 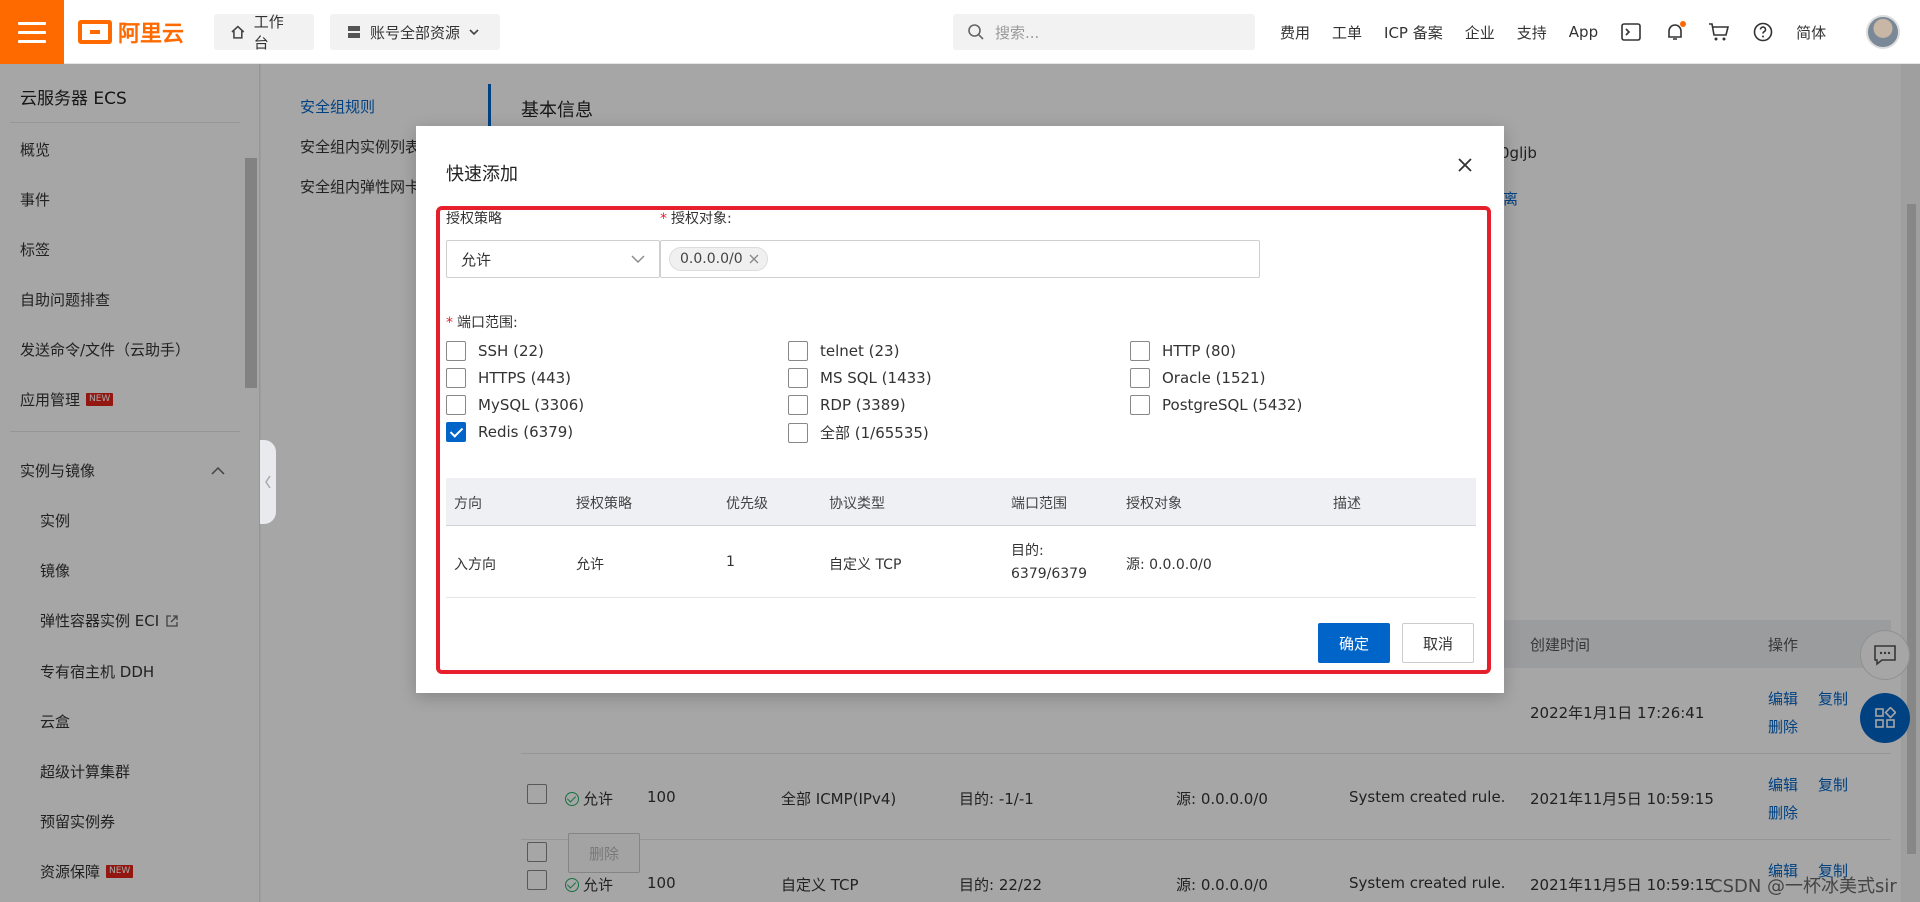 I want to click on link-icp: ICP 备案, so click(x=1413, y=32).